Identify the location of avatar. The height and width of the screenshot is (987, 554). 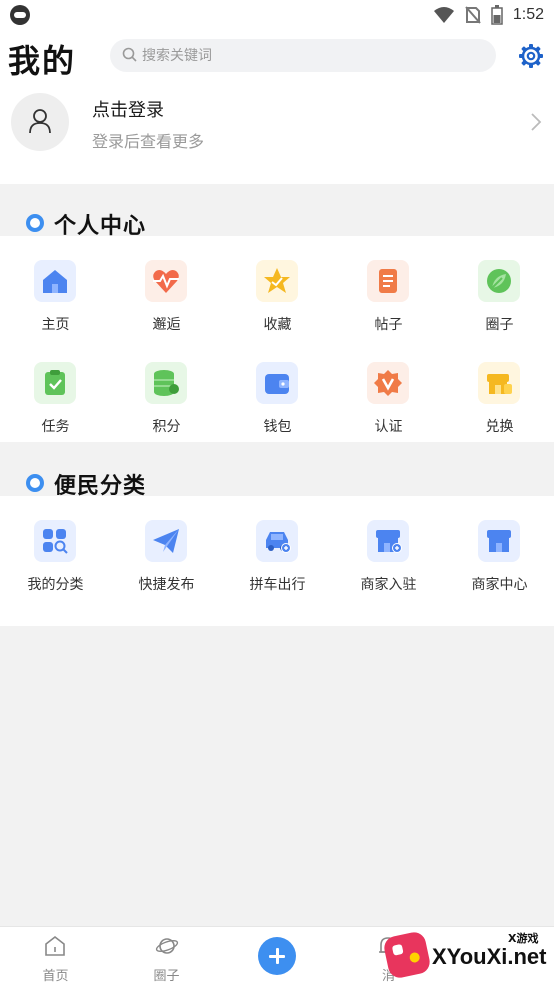
(40, 122).